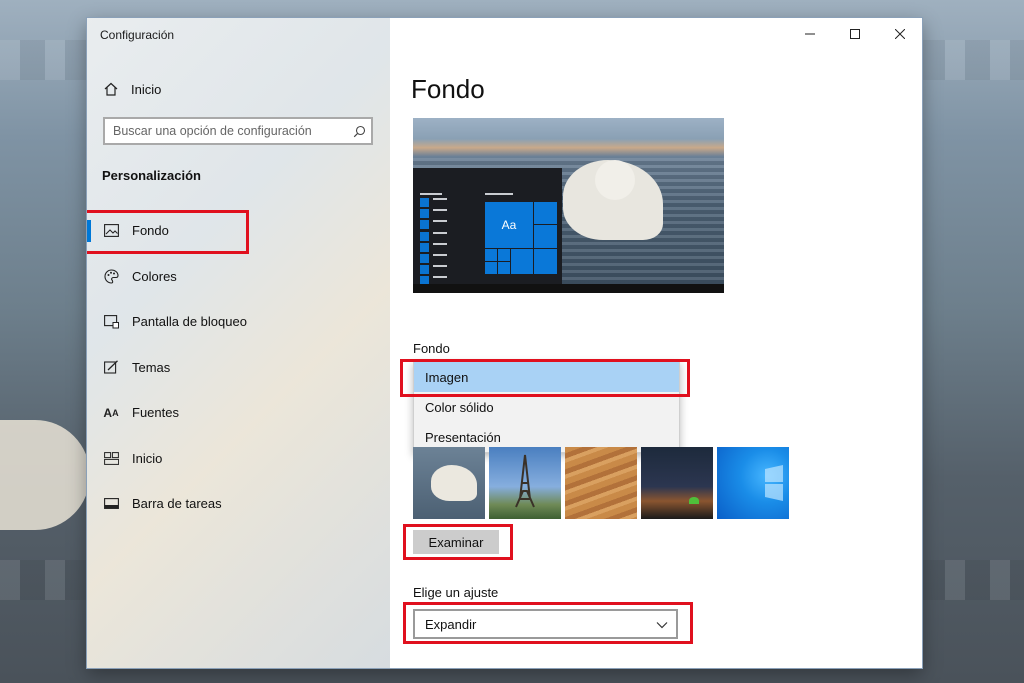  What do you see at coordinates (509, 225) in the screenshot?
I see `preview-tile: Aa` at bounding box center [509, 225].